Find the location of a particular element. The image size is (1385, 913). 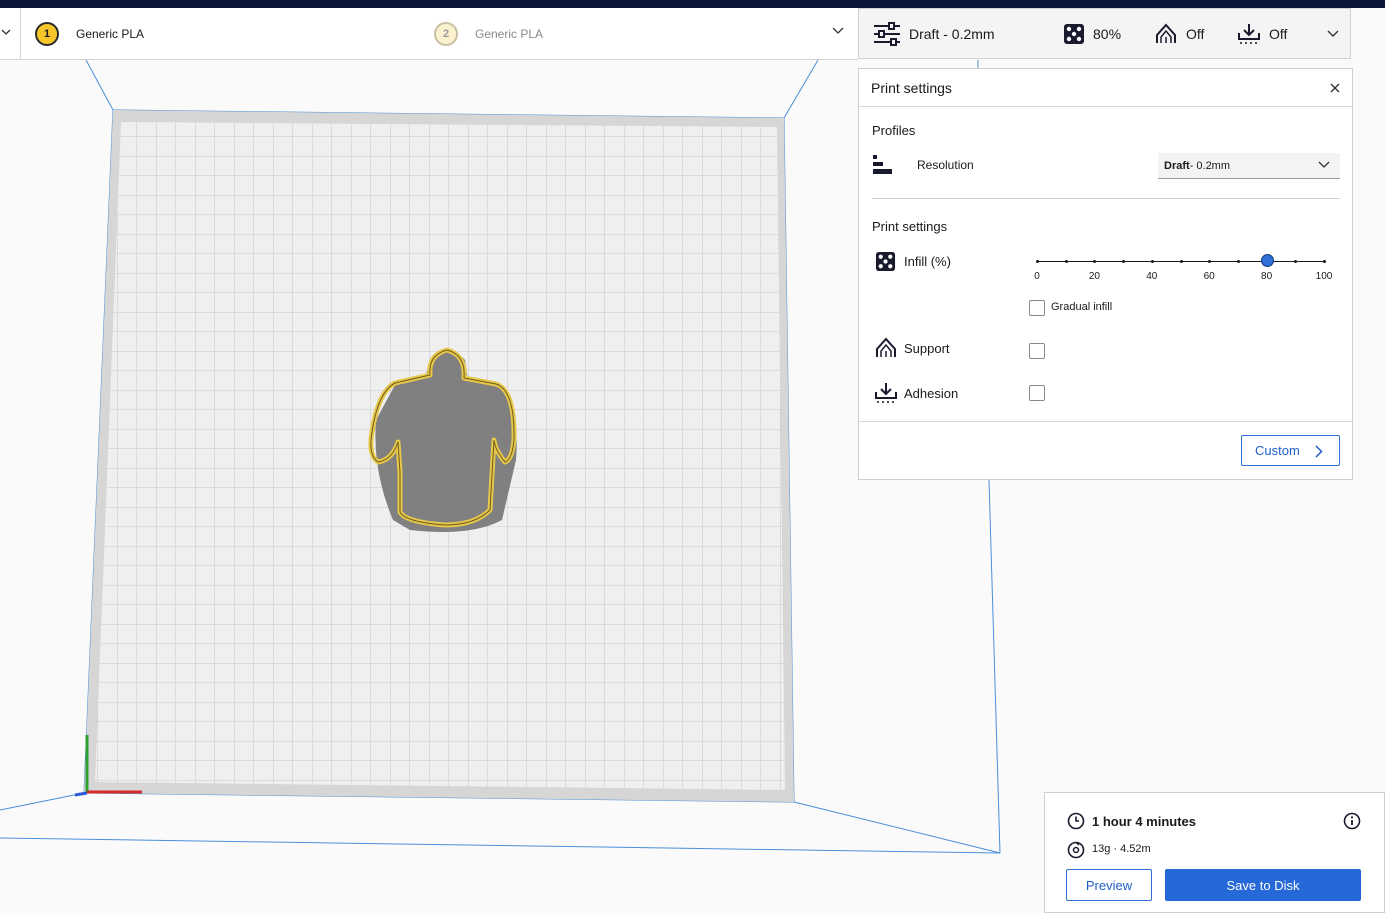

resolution-icon is located at coordinates (882, 164).